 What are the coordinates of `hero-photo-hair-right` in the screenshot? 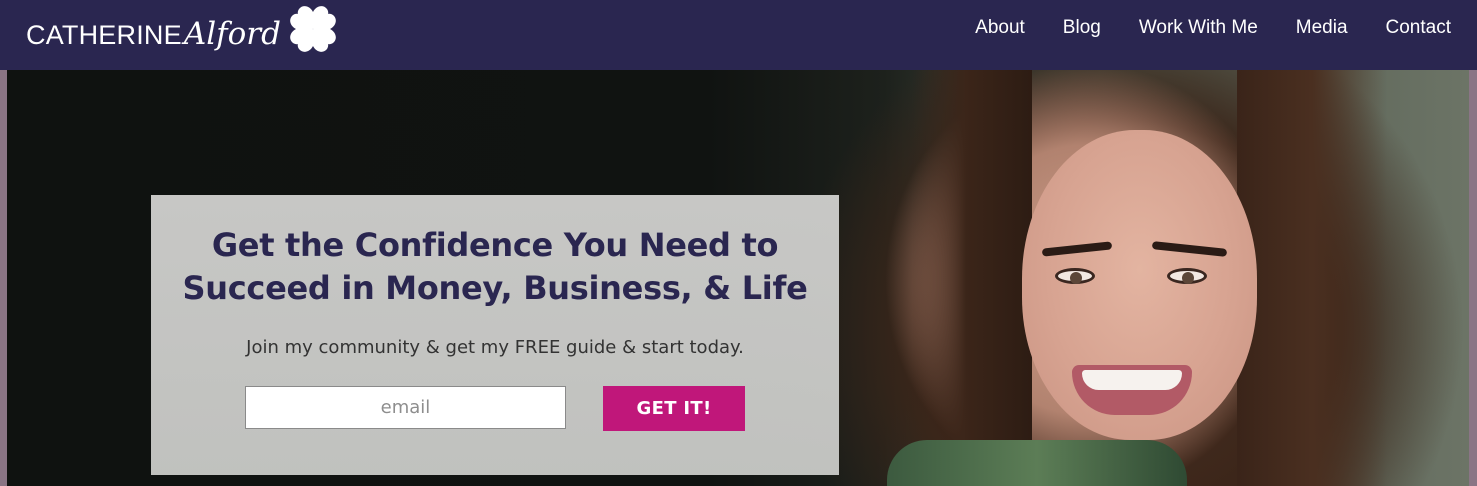 It's located at (1312, 278).